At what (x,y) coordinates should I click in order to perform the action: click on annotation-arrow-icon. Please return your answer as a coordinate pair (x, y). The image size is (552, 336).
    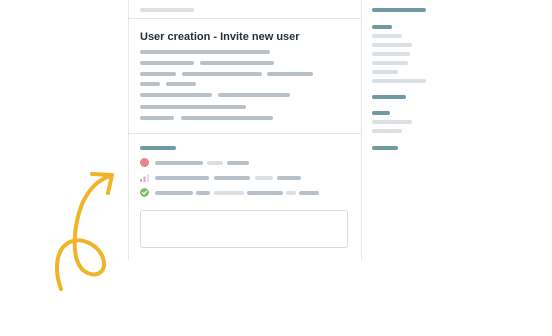
    Looking at the image, I should click on (84, 231).